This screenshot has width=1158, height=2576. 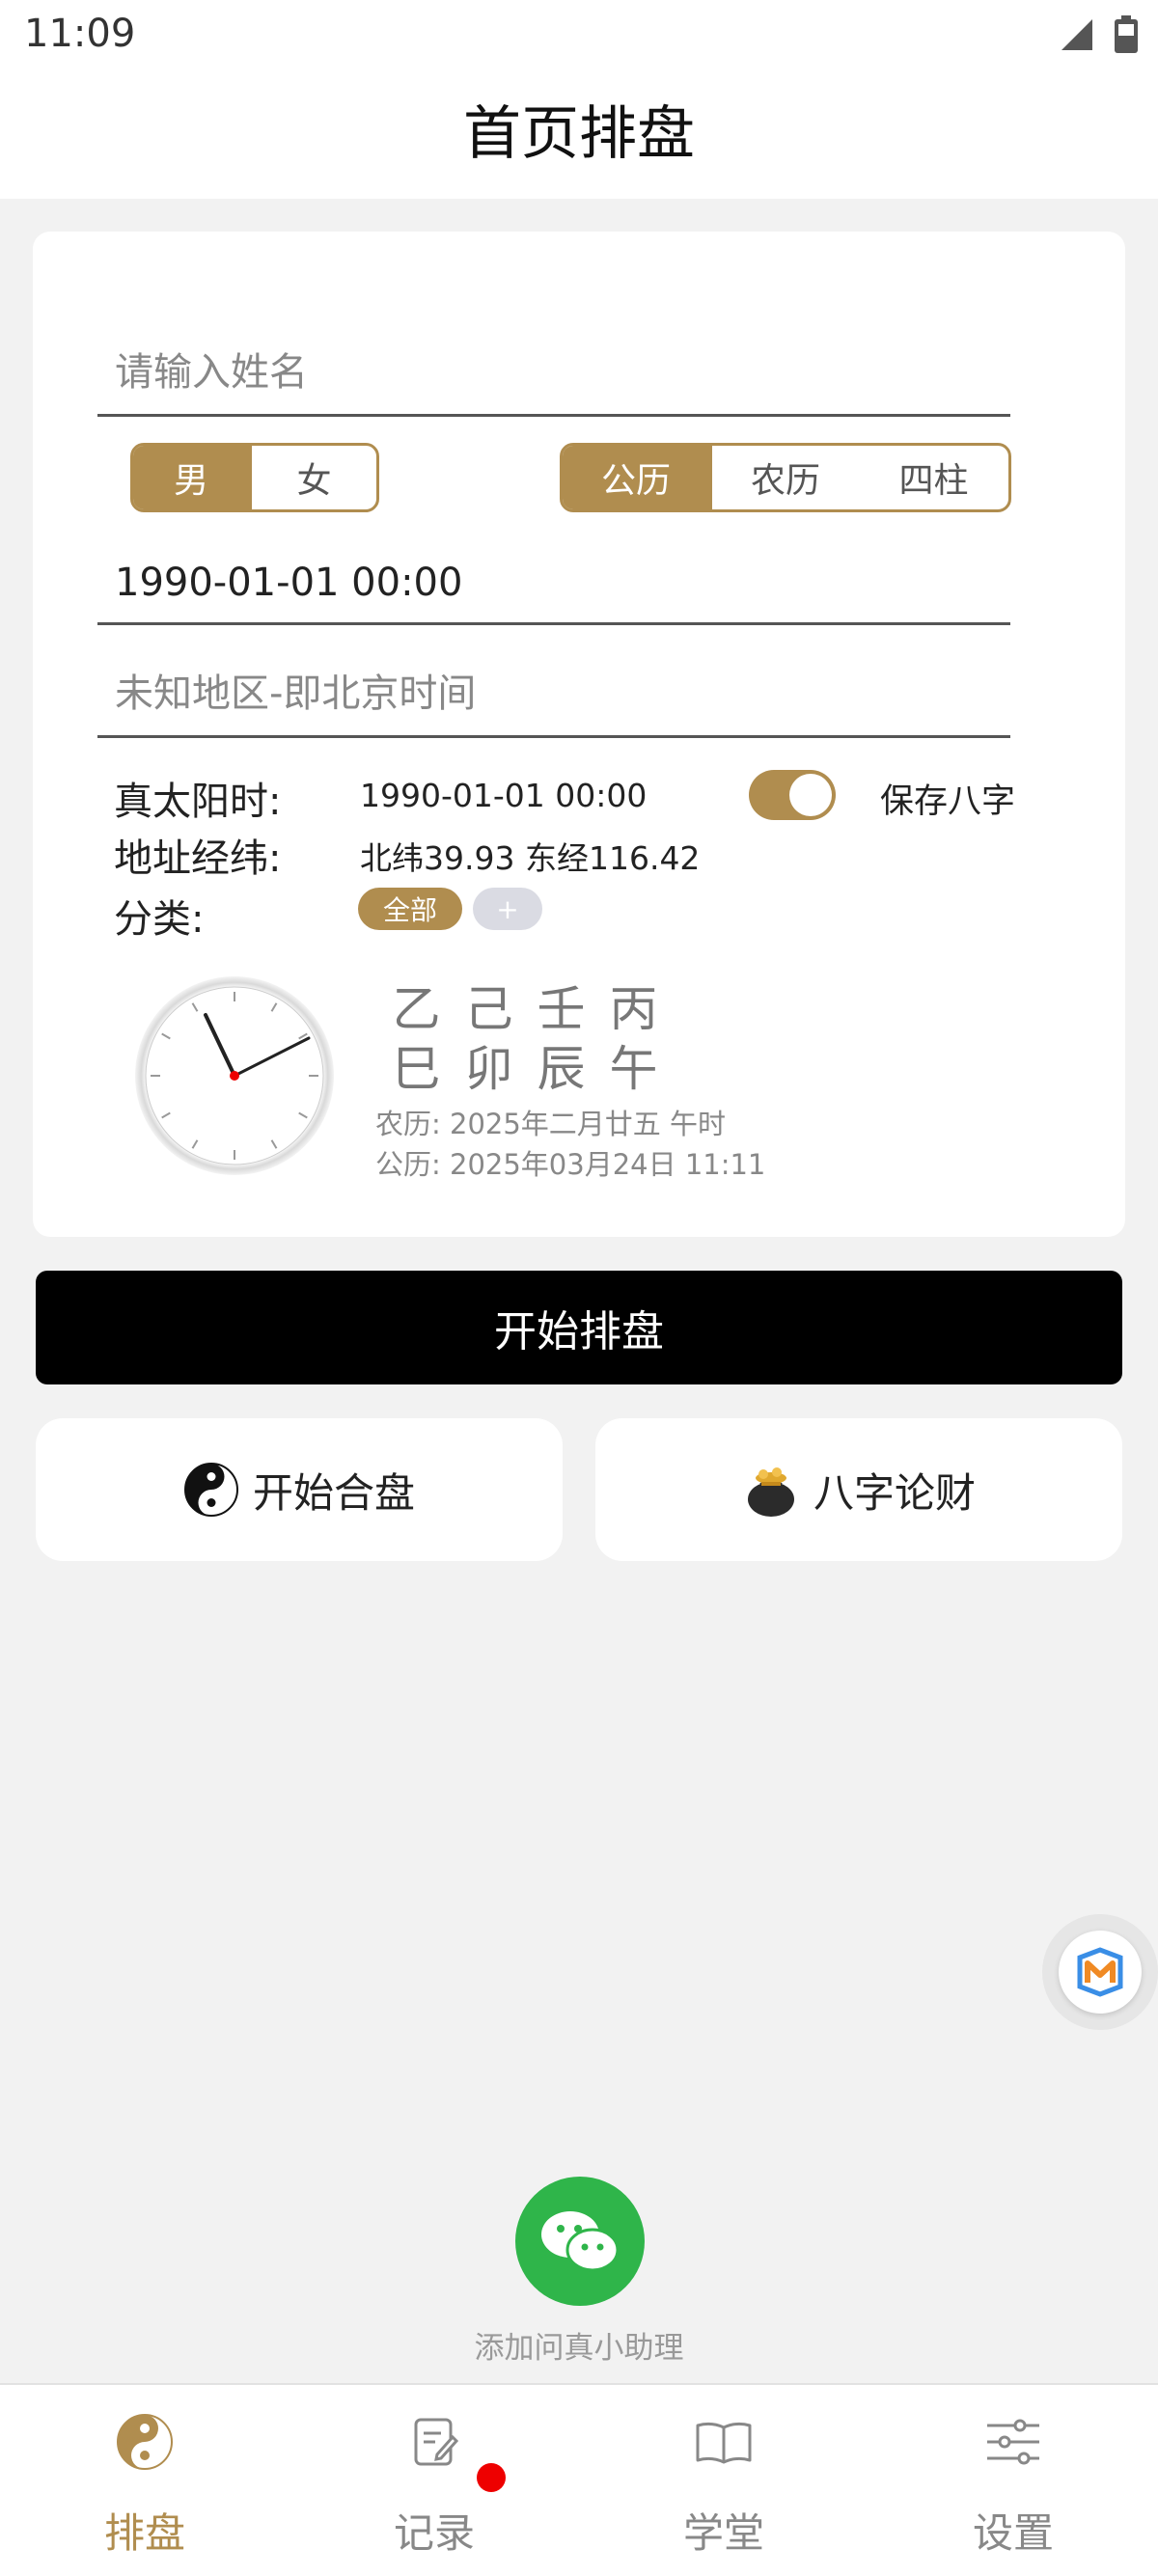 I want to click on wealth-analysis-label: 八字论财, so click(x=894, y=1492).